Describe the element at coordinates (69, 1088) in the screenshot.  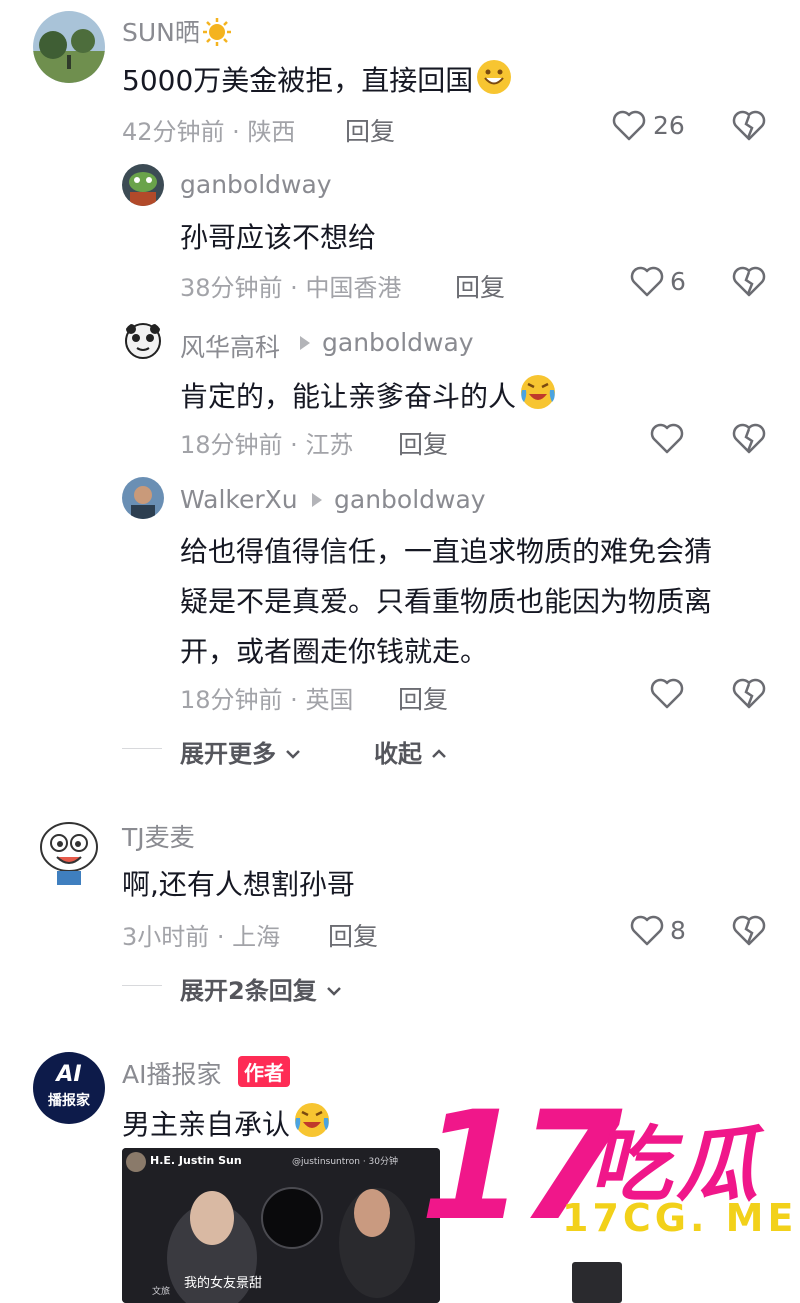
I see `avatar: AI 播报家` at that location.